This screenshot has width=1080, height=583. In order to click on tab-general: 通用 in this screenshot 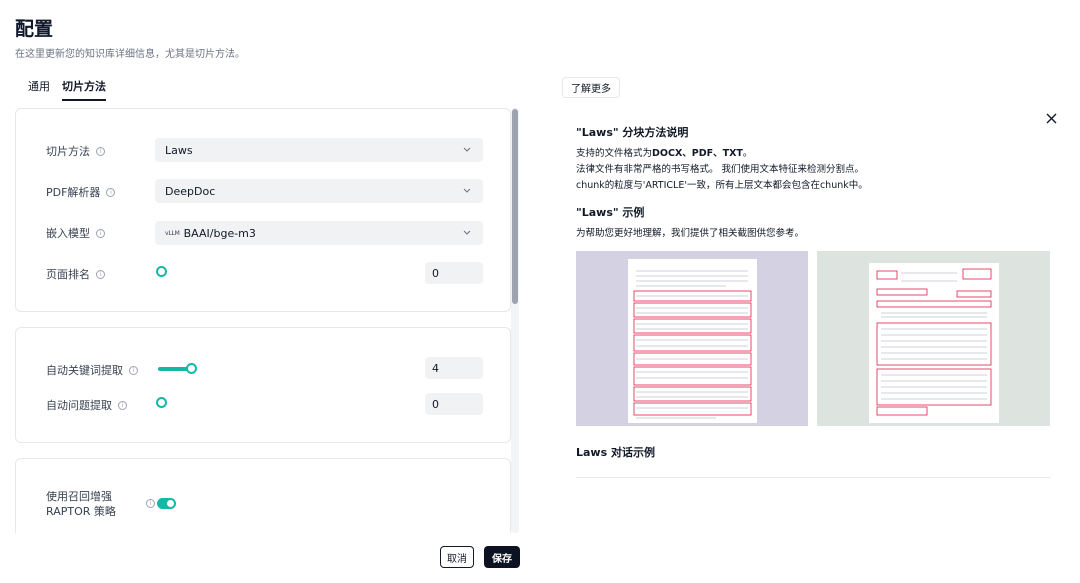, I will do `click(39, 89)`.